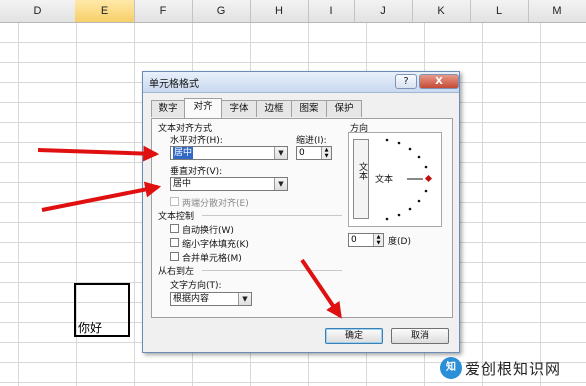 The width and height of the screenshot is (586, 386). I want to click on close-button: X, so click(439, 81).